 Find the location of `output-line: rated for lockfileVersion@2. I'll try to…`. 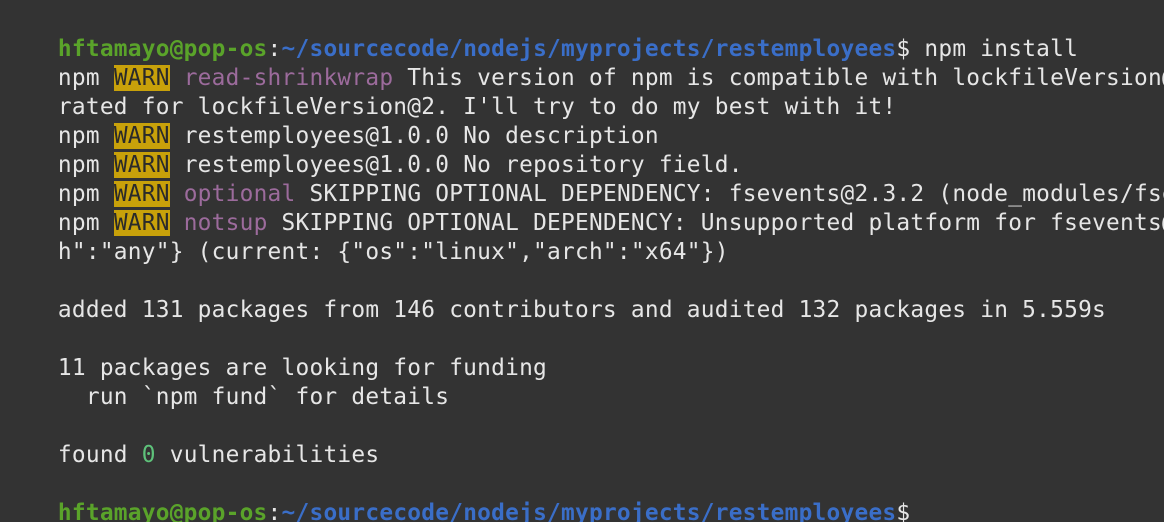

output-line: rated for lockfileVersion@2. I'll try to… is located at coordinates (449, 92).